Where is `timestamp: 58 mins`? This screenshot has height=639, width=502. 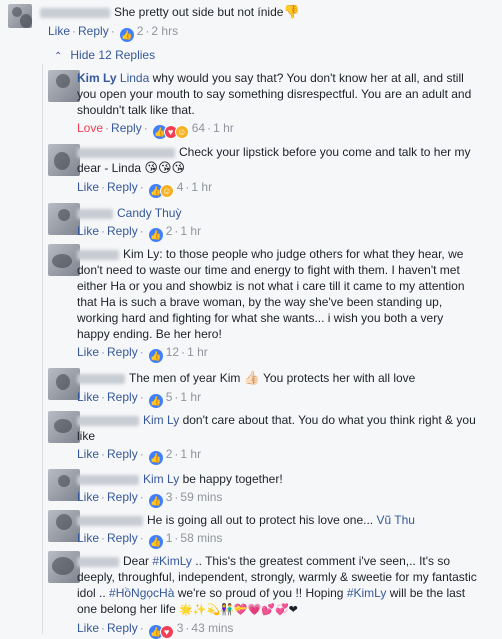 timestamp: 58 mins is located at coordinates (201, 538).